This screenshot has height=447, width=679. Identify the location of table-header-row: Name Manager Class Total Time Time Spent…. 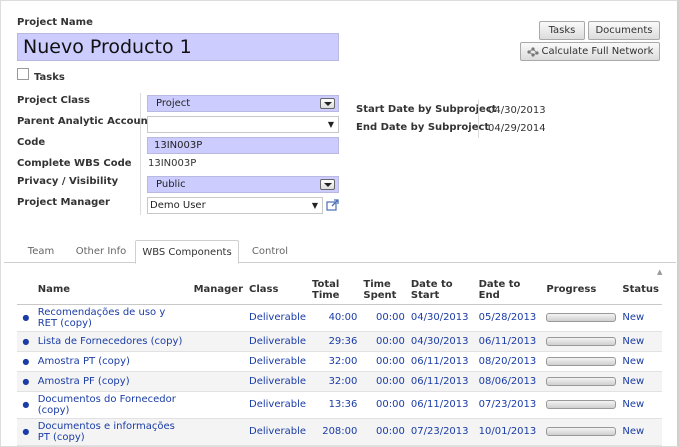
(339, 290).